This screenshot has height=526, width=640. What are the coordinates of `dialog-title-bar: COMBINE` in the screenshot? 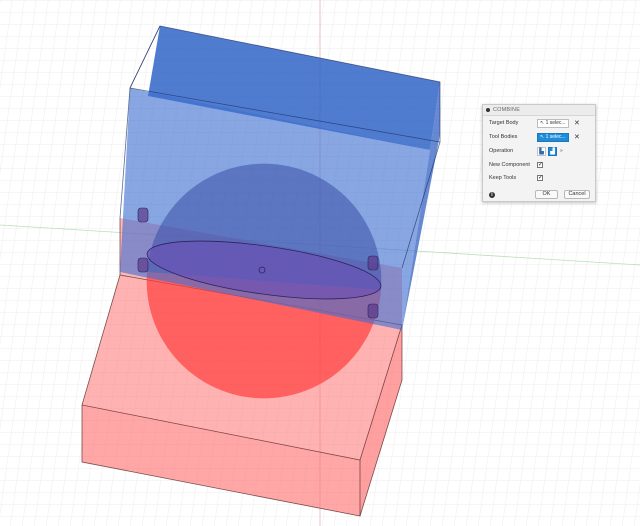 It's located at (539, 110).